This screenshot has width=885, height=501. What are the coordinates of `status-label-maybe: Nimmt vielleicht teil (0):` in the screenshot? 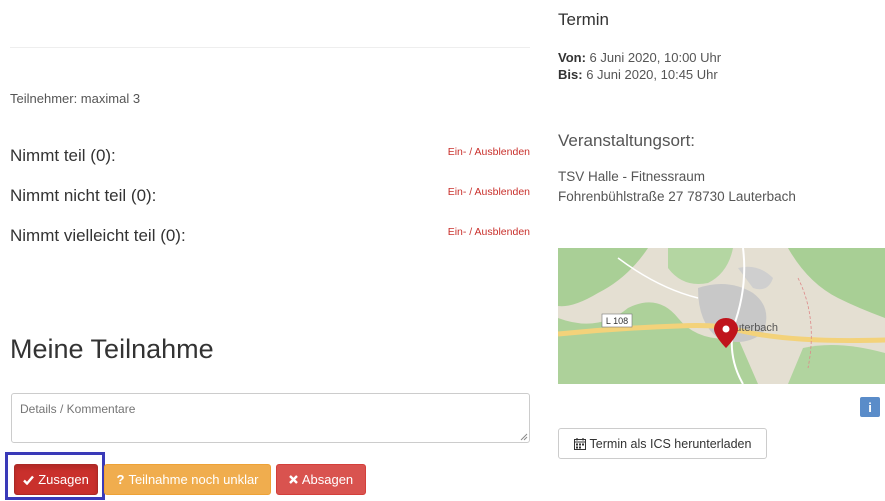 It's located at (98, 235).